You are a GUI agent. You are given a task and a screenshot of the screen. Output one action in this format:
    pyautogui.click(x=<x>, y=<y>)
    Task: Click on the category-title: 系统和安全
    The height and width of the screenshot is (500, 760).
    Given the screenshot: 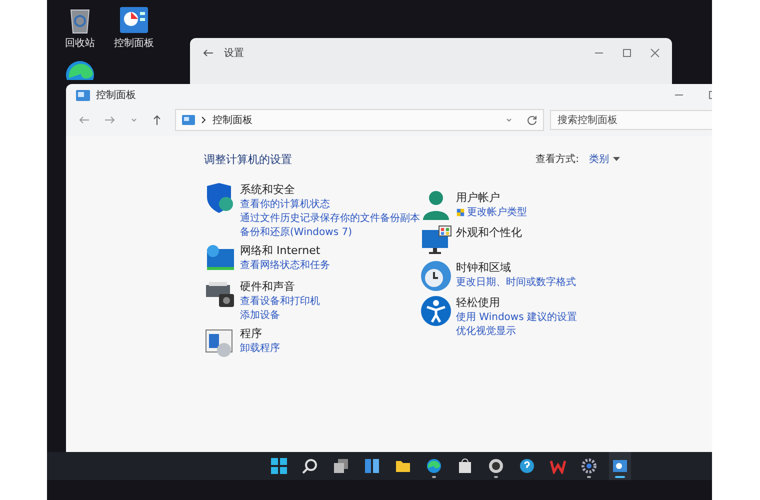 What is the action you would take?
    pyautogui.click(x=267, y=189)
    